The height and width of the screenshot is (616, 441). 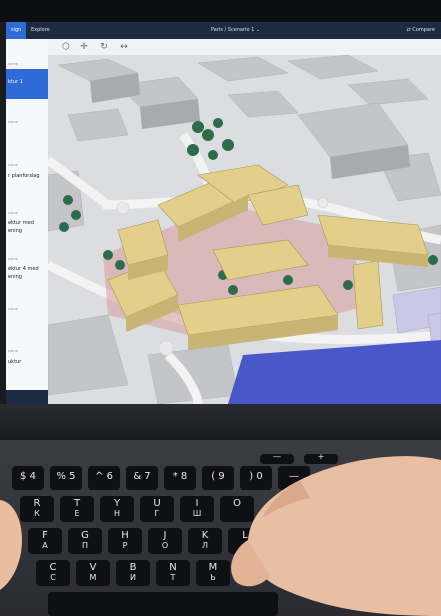 I want to click on left-hand, so click(x=11, y=545).